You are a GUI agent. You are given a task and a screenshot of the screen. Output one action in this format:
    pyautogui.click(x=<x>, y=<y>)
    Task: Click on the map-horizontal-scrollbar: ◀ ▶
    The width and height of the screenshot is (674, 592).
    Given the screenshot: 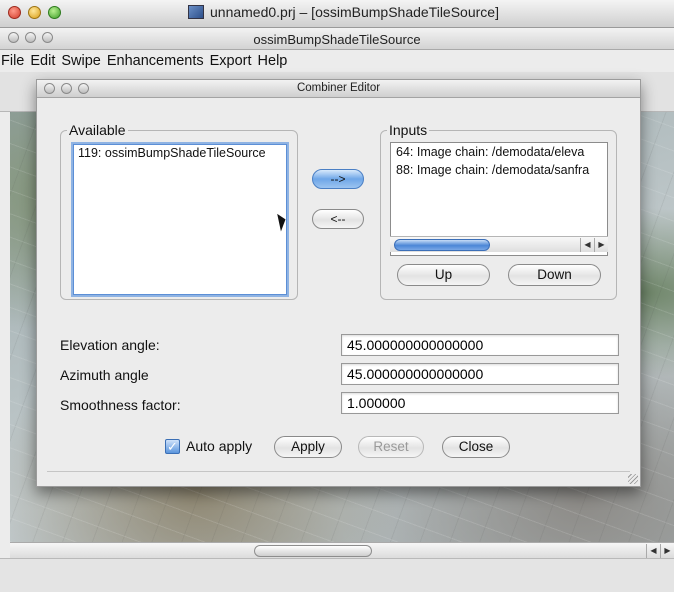 What is the action you would take?
    pyautogui.click(x=342, y=550)
    